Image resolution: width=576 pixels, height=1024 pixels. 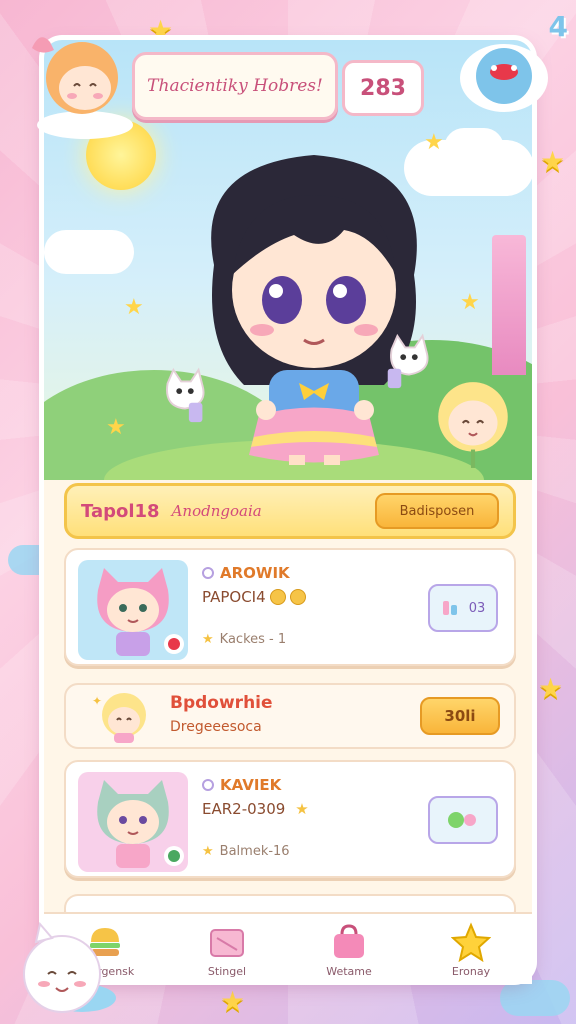 I want to click on character-code: PAPOCI4, so click(x=254, y=597).